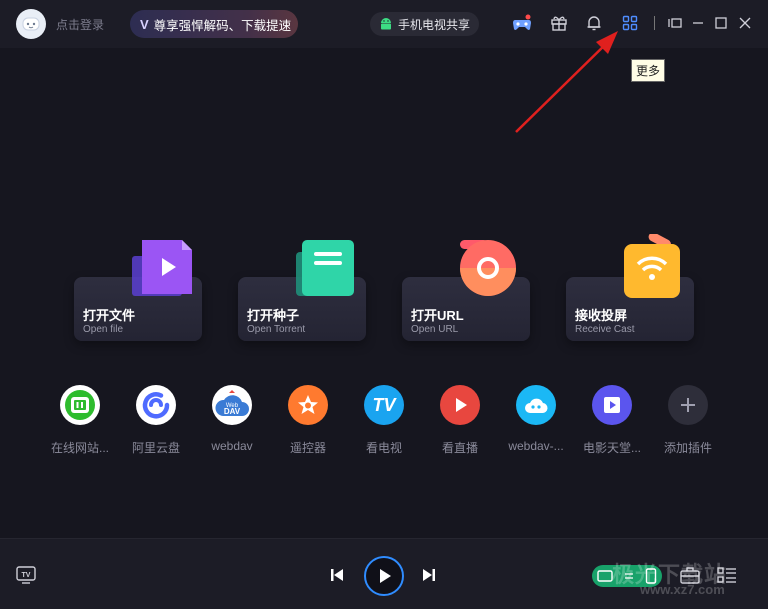 The width and height of the screenshot is (768, 609). Describe the element at coordinates (488, 268) in the screenshot. I see `open-url-icon` at that location.